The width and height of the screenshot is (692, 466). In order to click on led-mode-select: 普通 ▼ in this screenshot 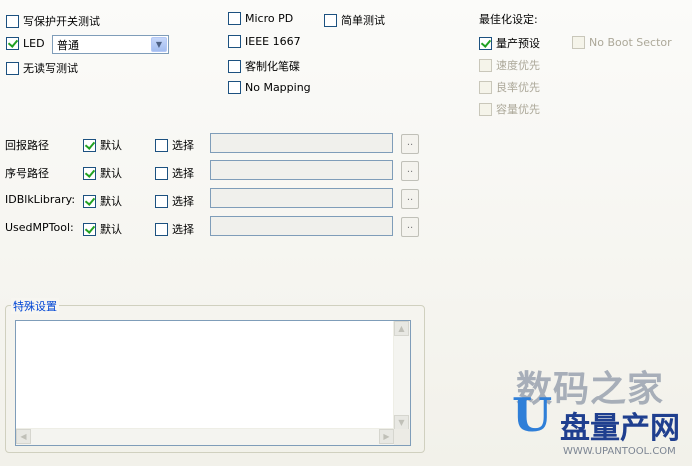, I will do `click(110, 44)`.